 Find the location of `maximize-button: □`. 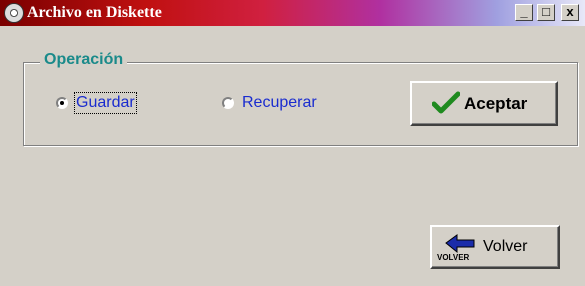

maximize-button: □ is located at coordinates (546, 12).